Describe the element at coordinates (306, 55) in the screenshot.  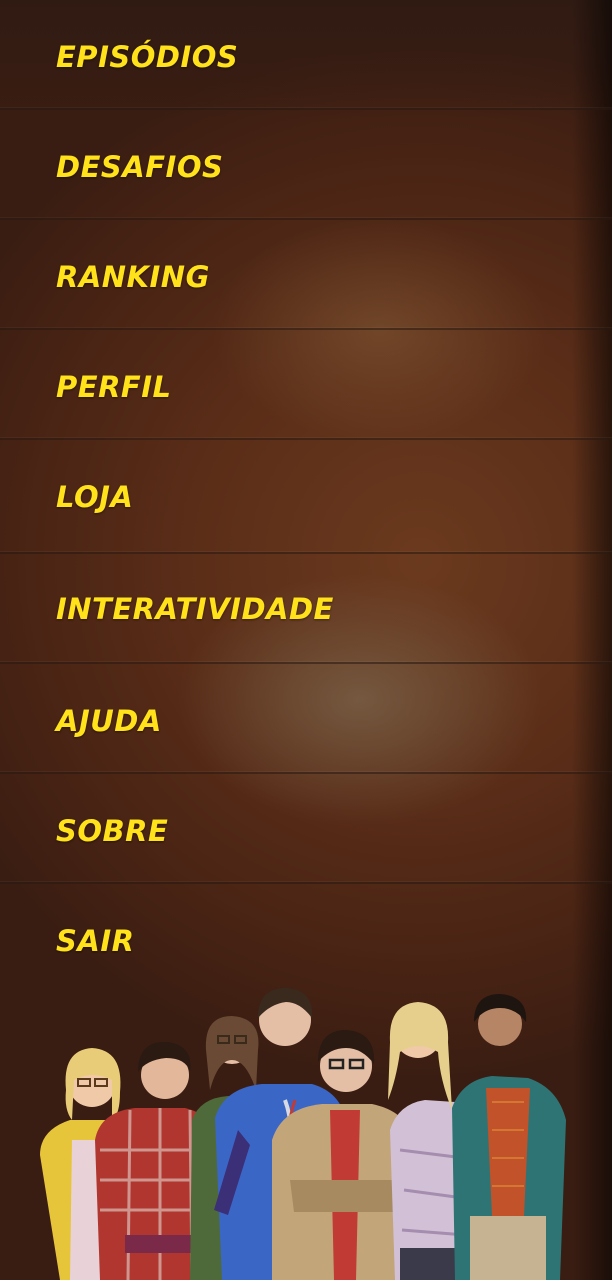
I see `menu-item-episodios: EPISÓDIOS` at that location.